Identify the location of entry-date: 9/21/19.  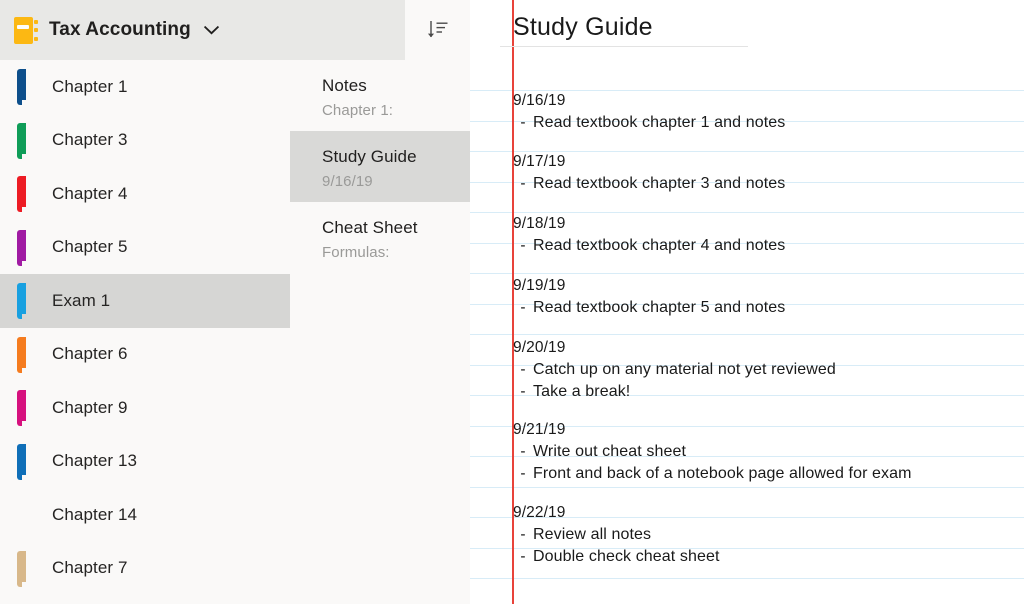
(539, 429).